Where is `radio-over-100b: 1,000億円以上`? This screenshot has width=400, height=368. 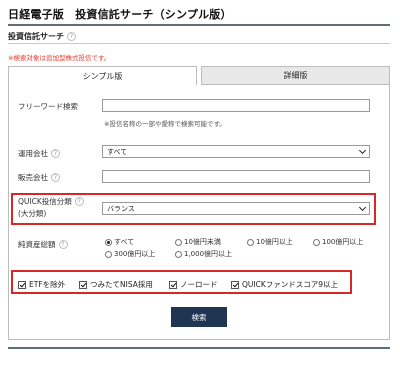 radio-over-100b: 1,000億円以上 is located at coordinates (203, 254).